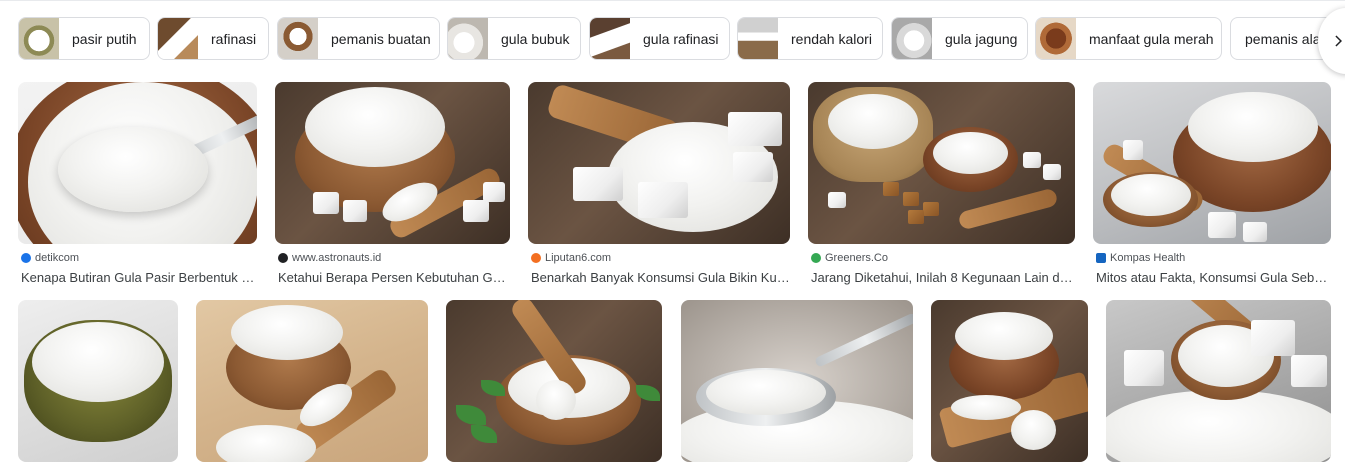 This screenshot has width=1345, height=465. I want to click on chip-label: pemanis buatan, so click(381, 38).